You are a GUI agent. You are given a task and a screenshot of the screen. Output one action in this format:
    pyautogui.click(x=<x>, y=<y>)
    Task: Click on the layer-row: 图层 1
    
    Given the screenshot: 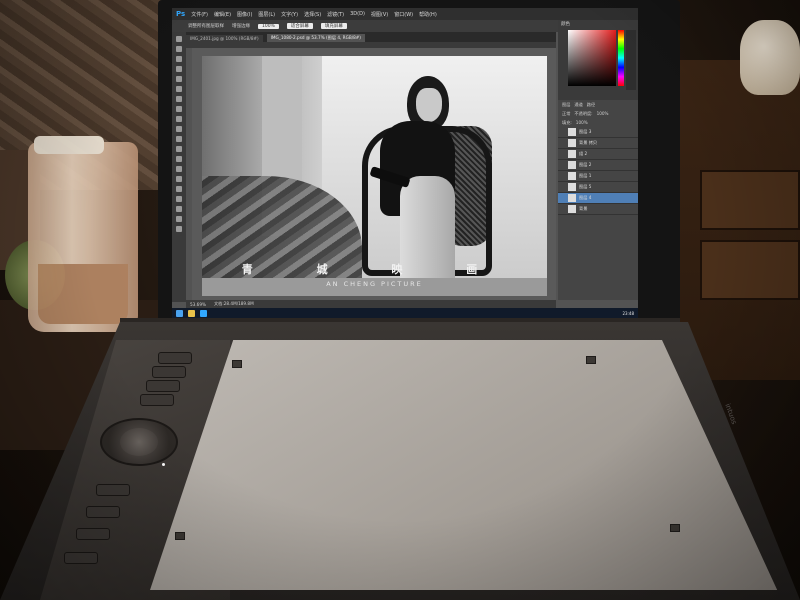 What is the action you would take?
    pyautogui.click(x=598, y=176)
    